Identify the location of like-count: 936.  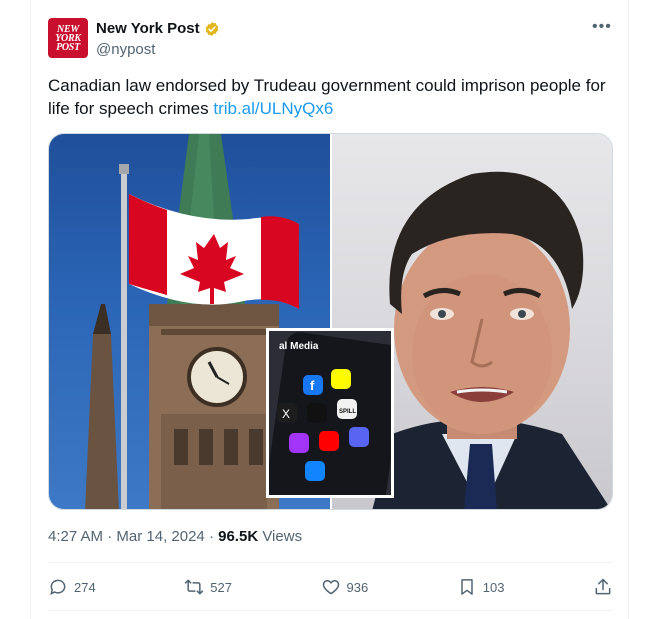
(357, 587).